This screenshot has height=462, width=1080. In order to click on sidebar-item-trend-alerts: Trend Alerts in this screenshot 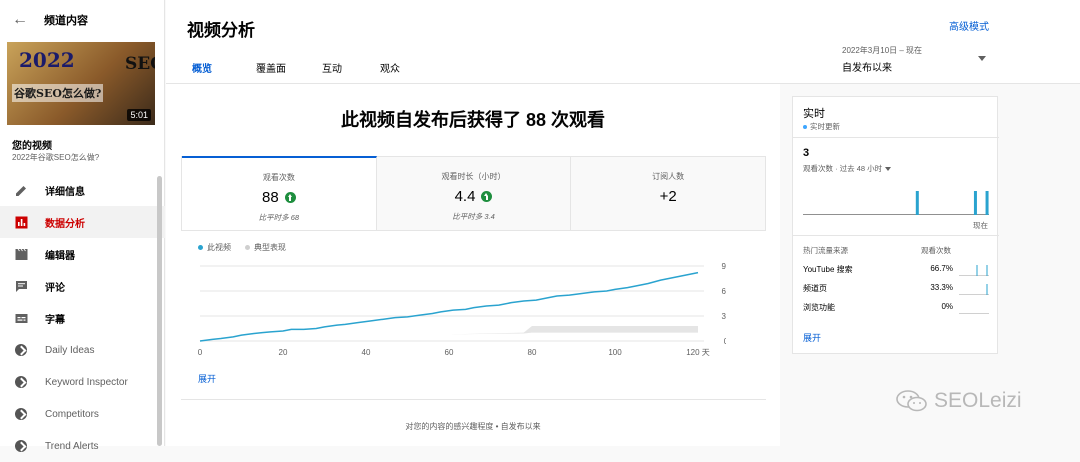, I will do `click(82, 446)`.